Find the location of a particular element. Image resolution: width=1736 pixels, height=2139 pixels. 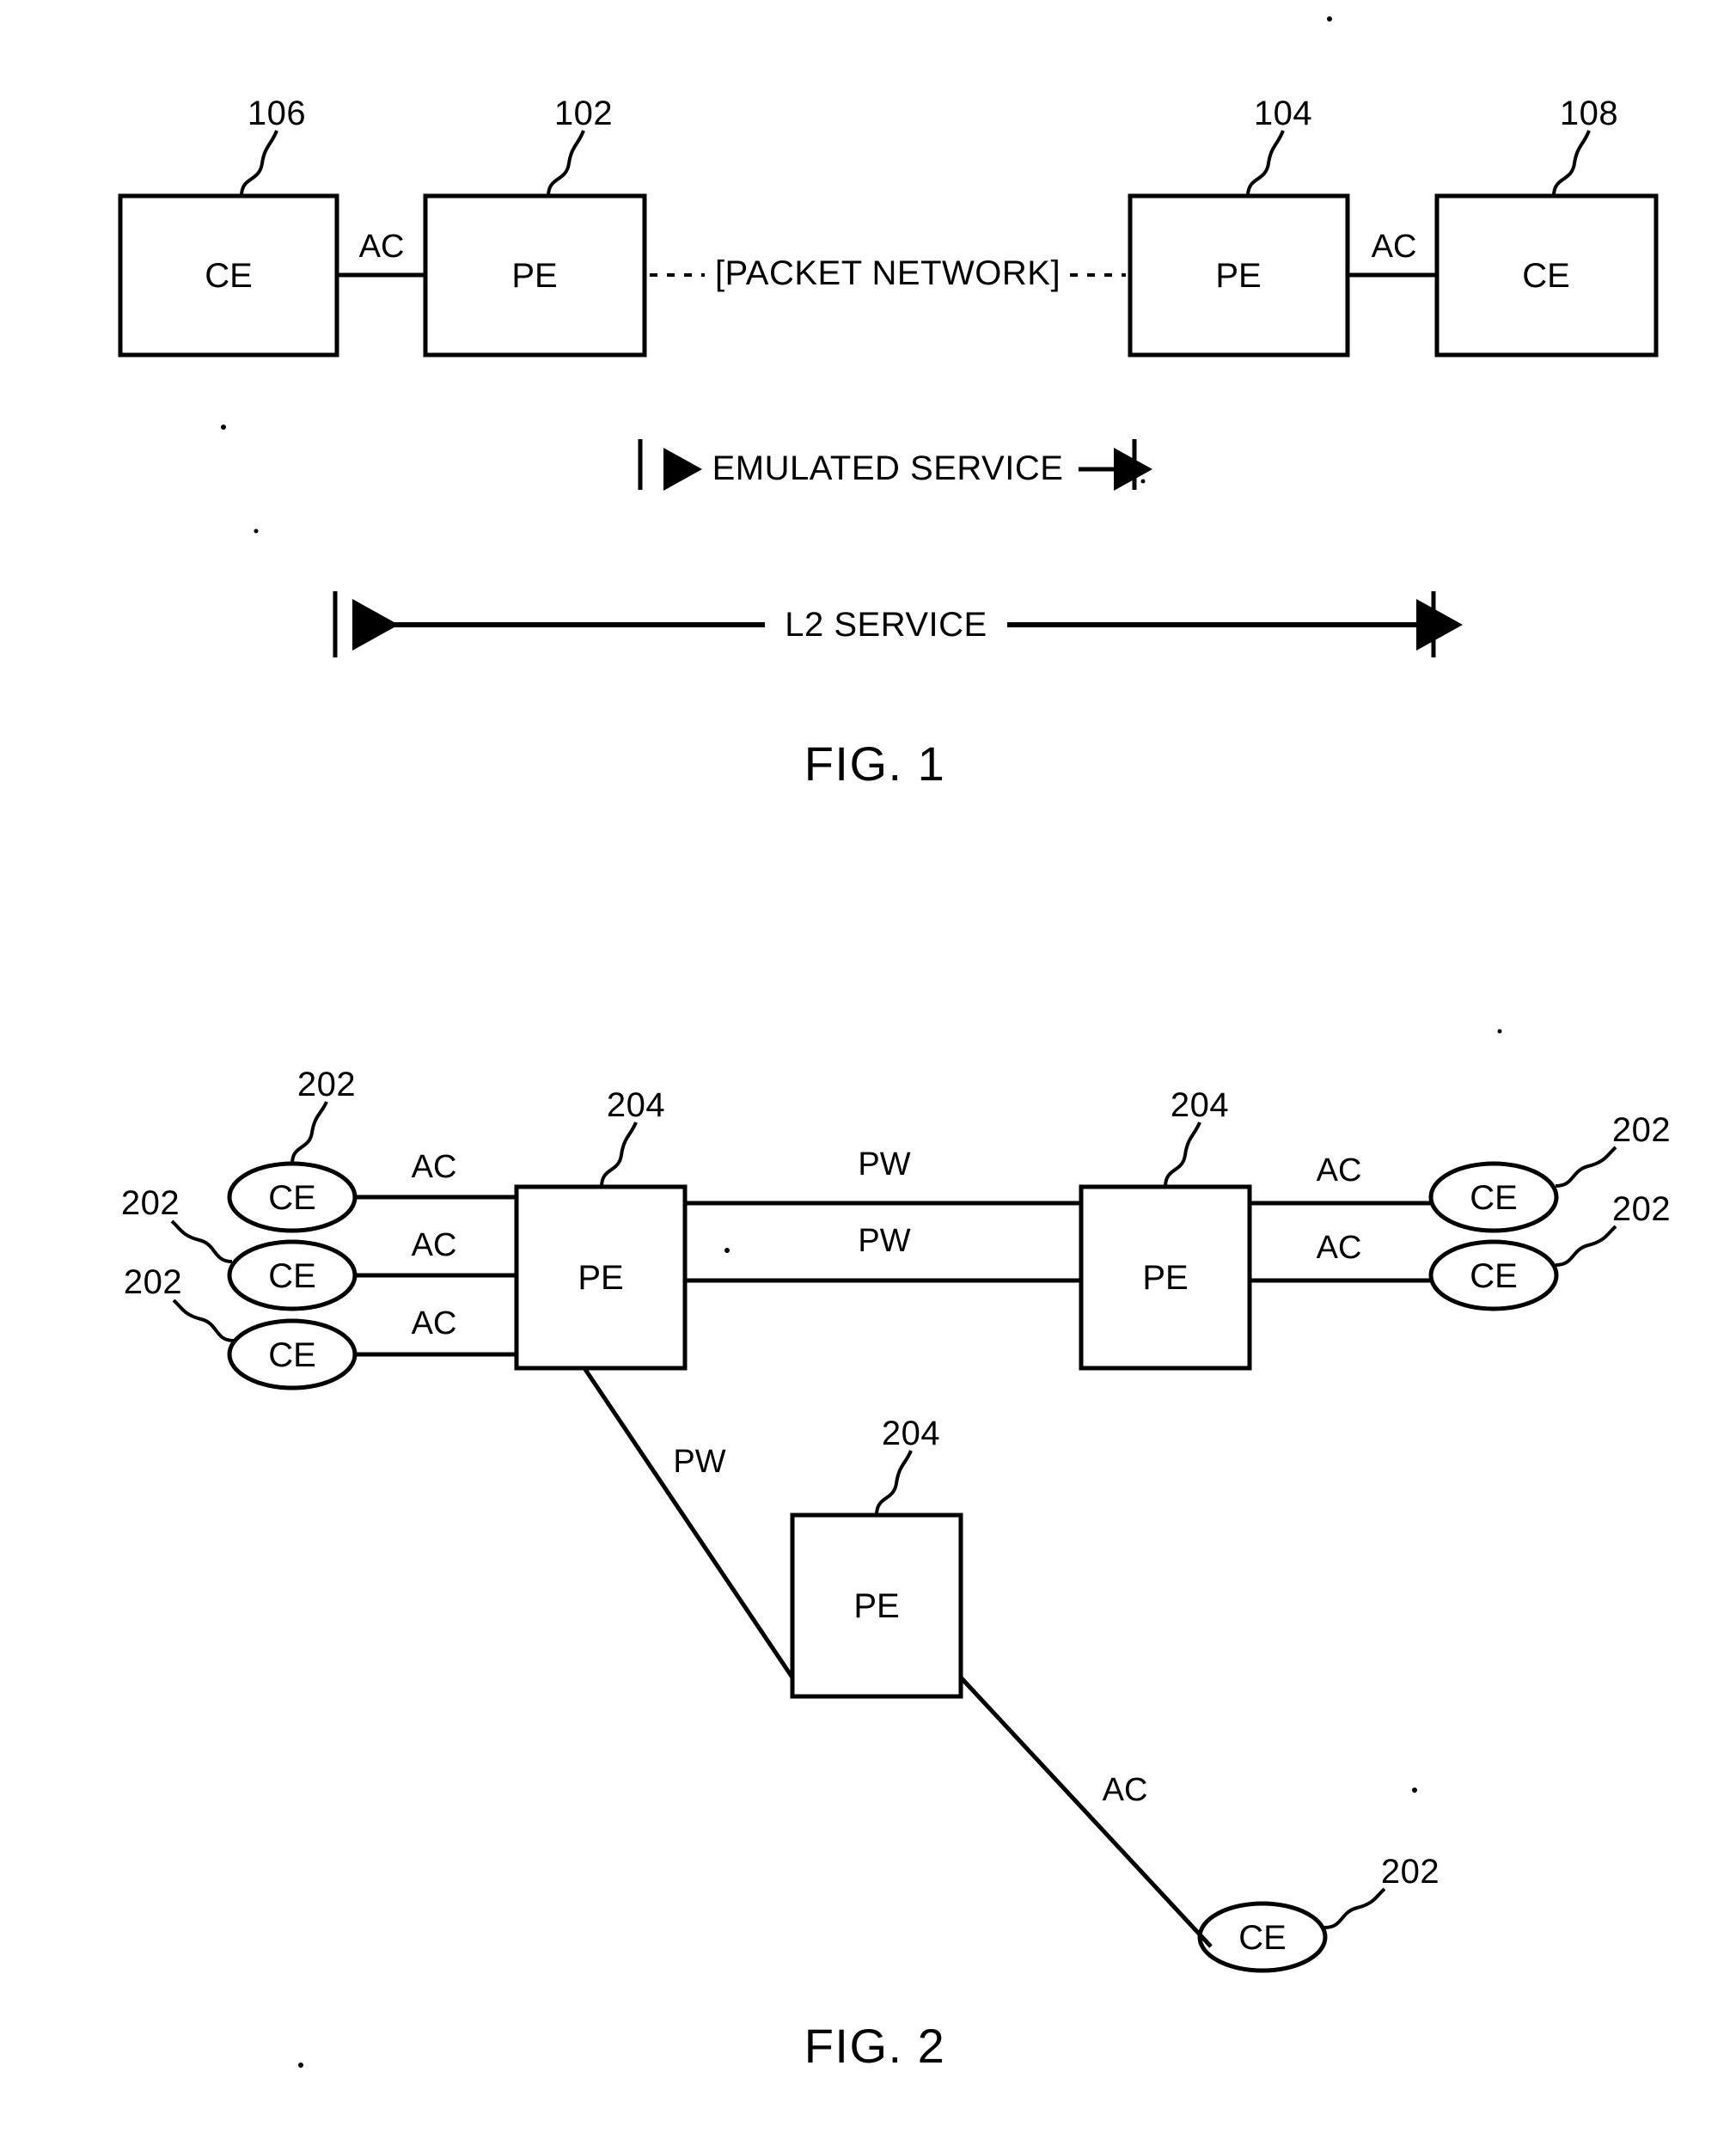

fig2-ref-numeral-202-d: 202 is located at coordinates (1641, 1130).